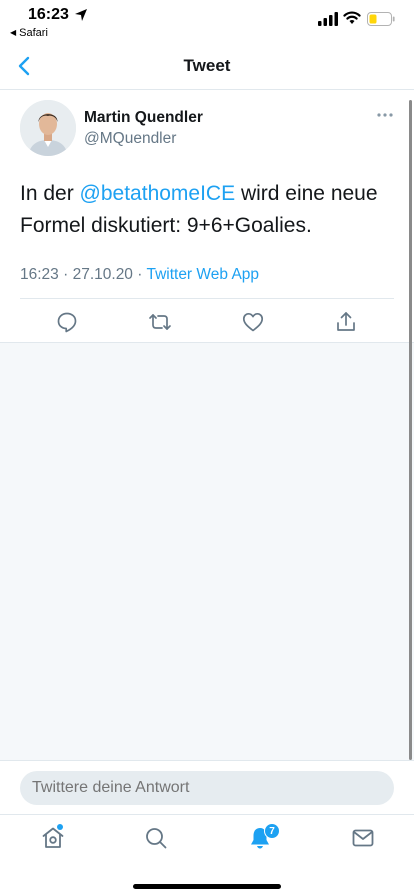  Describe the element at coordinates (158, 193) in the screenshot. I see `mention-link: @betathomeICE` at that location.